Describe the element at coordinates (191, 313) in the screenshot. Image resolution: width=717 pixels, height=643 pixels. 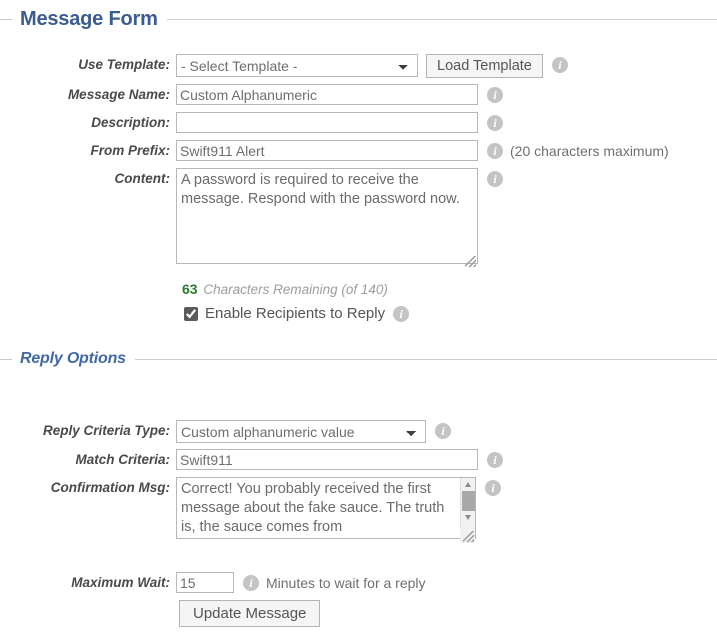
I see `enable-reply-checkbox` at that location.